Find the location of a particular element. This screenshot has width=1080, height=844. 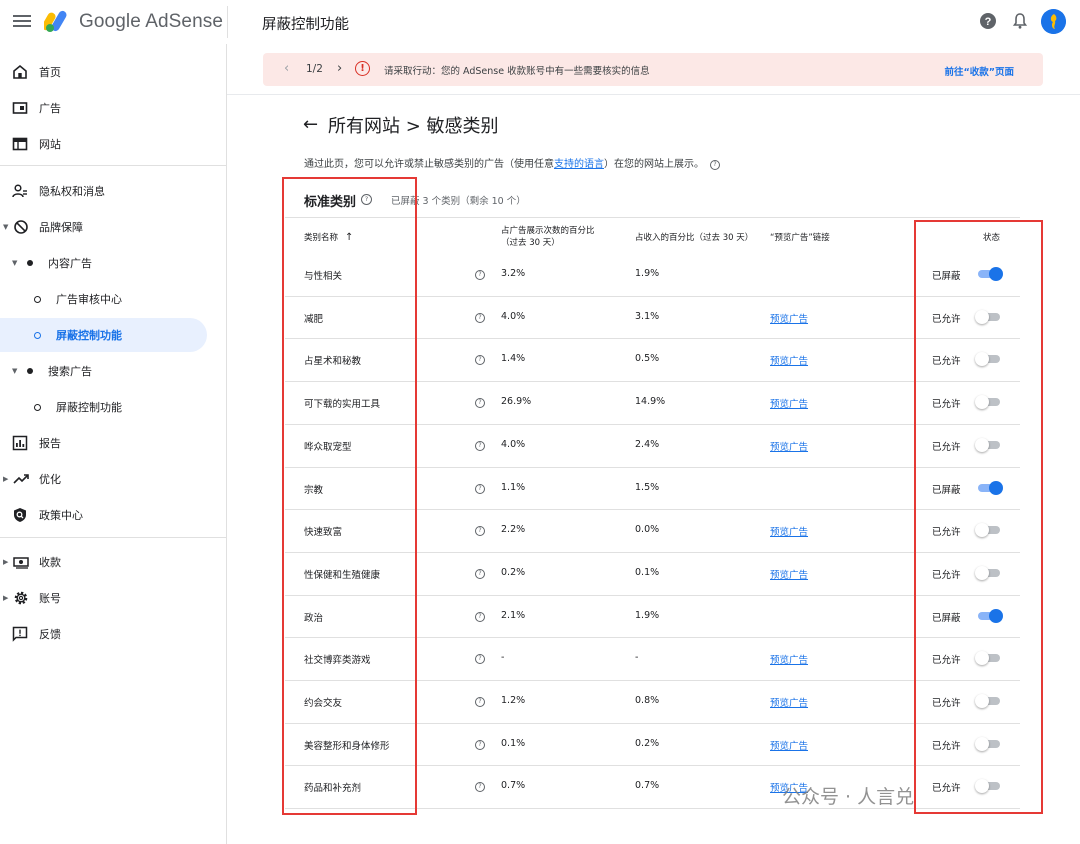

revenue-percent: 0.2% is located at coordinates (647, 743).